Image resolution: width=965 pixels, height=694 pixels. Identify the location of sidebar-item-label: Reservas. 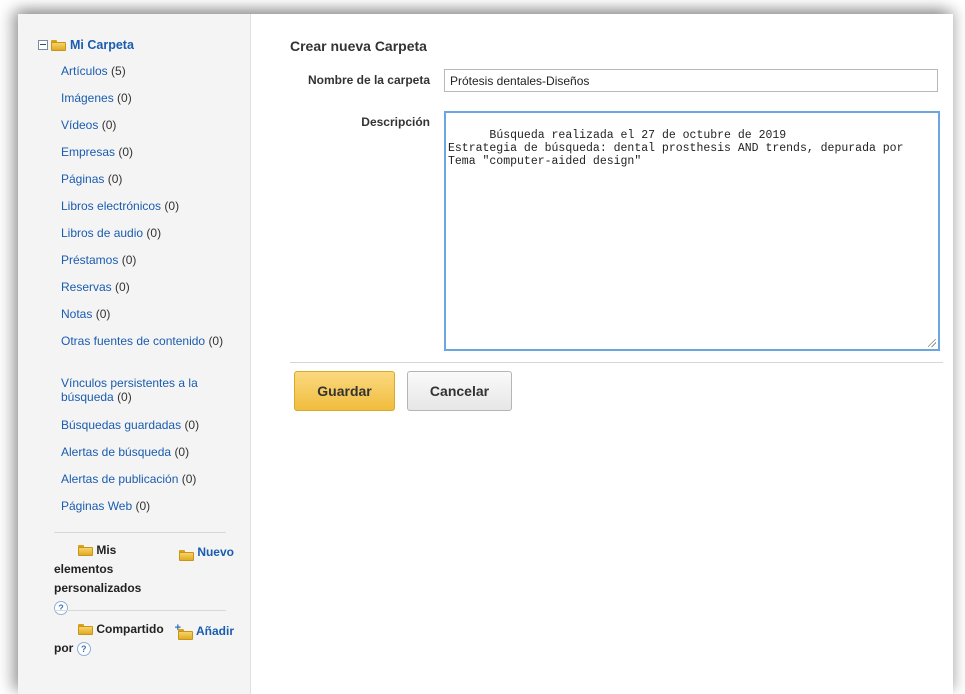
(86, 287).